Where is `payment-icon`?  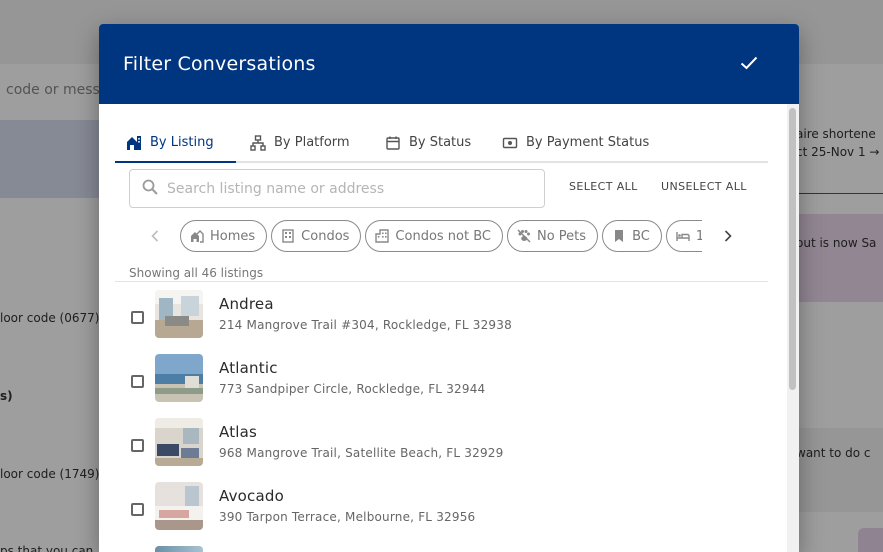 payment-icon is located at coordinates (510, 143).